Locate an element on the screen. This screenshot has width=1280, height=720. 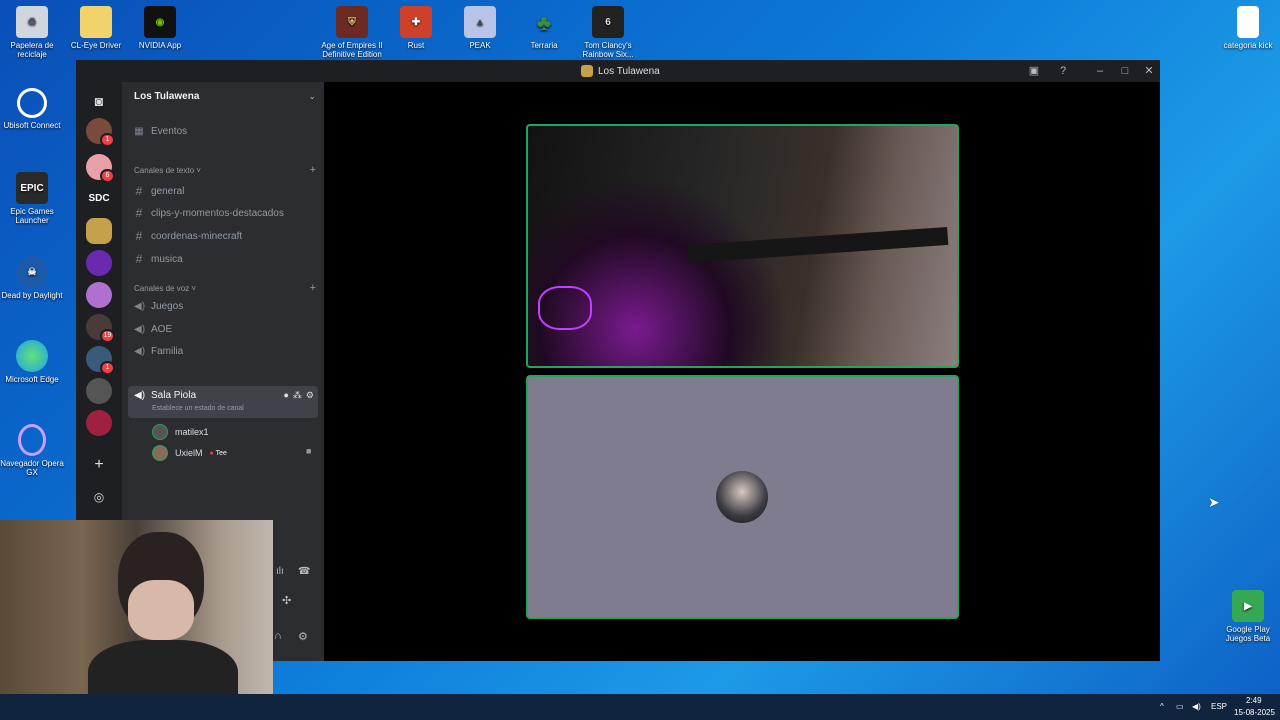
volume-icon: ◀) is located at coordinates (1196, 706).